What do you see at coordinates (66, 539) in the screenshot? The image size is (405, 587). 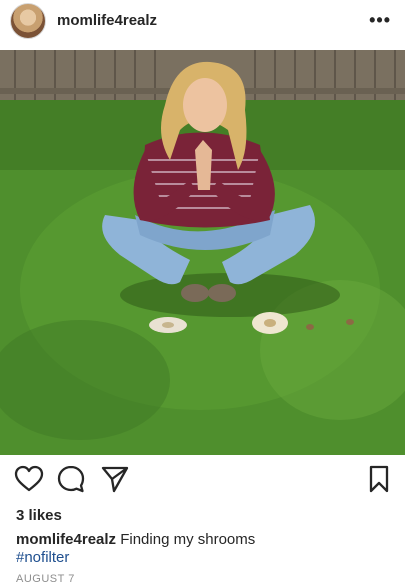 I see `caption-username: momlife4realz` at bounding box center [66, 539].